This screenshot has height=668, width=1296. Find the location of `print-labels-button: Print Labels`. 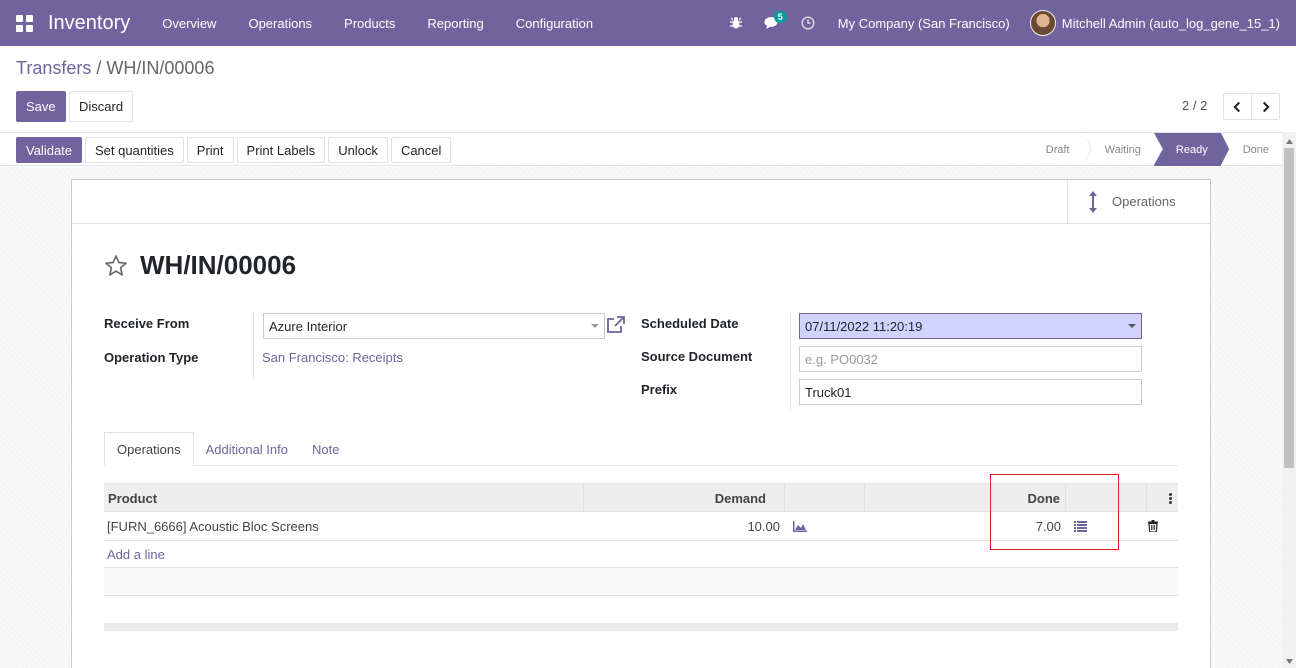

print-labels-button: Print Labels is located at coordinates (281, 150).